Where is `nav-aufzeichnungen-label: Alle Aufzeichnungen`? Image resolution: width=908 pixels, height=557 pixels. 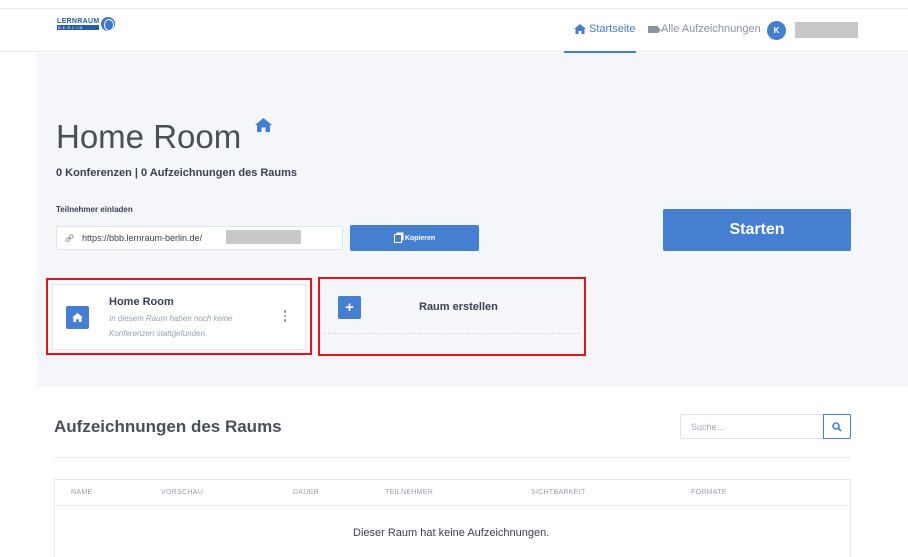
nav-aufzeichnungen-label: Alle Aufzeichnungen is located at coordinates (711, 29).